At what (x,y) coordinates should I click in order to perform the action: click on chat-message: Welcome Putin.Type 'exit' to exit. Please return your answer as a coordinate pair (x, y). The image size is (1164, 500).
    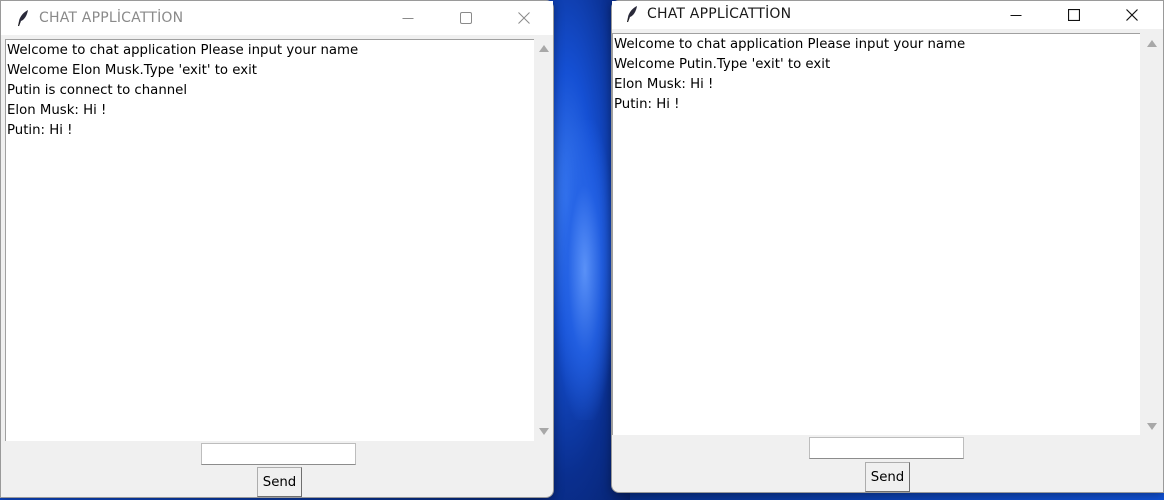
    Looking at the image, I should click on (722, 64).